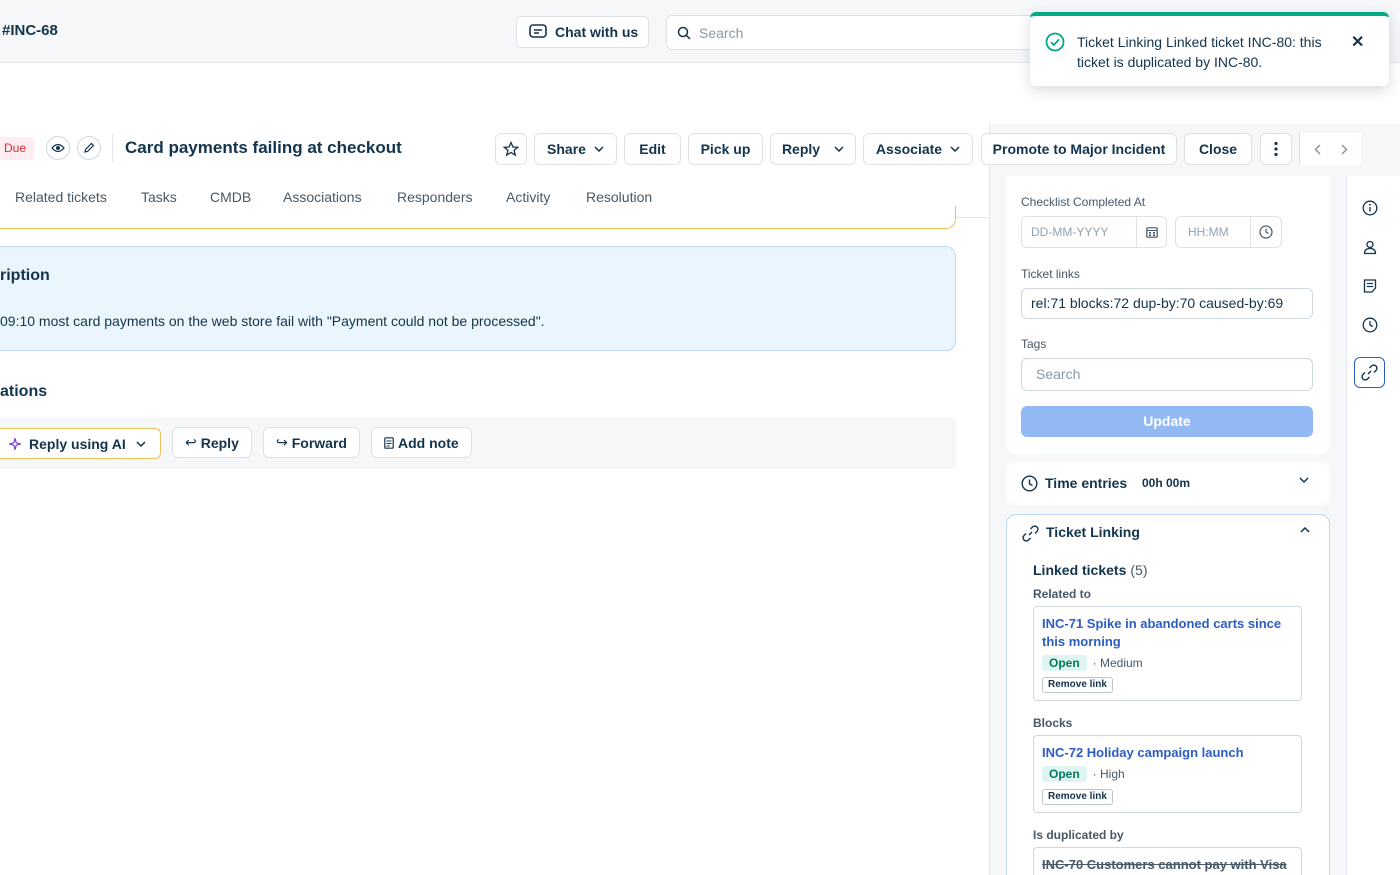 This screenshot has width=1400, height=875. Describe the element at coordinates (1218, 149) in the screenshot. I see `close-button: Close` at that location.